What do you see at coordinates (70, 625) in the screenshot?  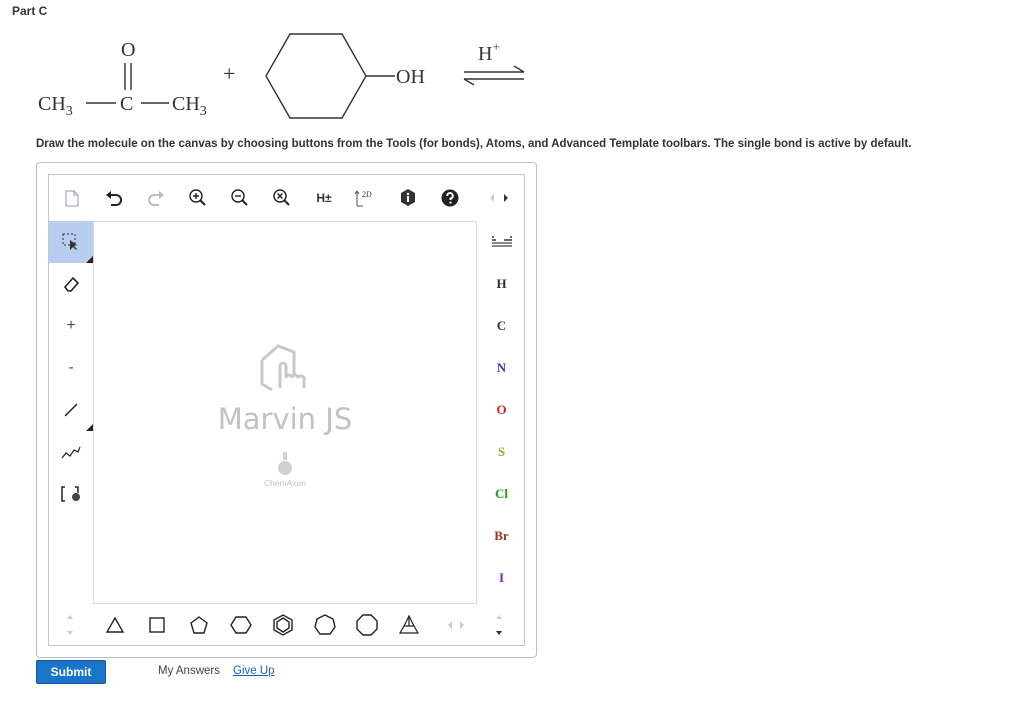 I see `left-toolbar-scroll-arrows` at bounding box center [70, 625].